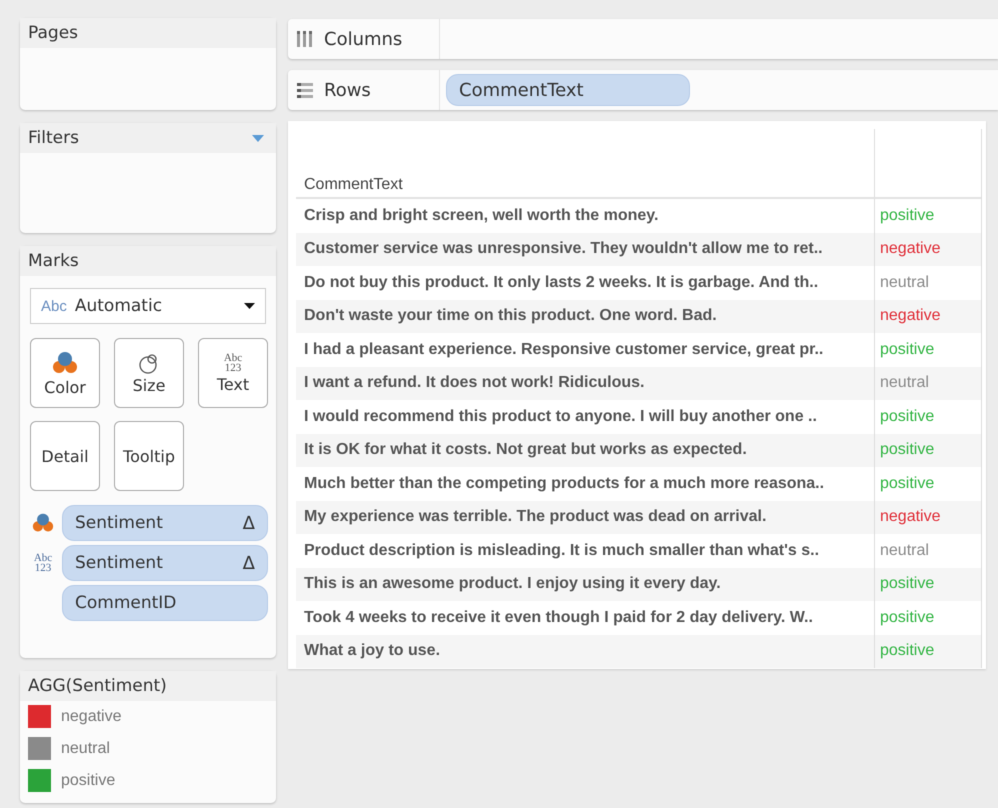 Image resolution: width=998 pixels, height=808 pixels. I want to click on dropdown-icon, so click(258, 138).